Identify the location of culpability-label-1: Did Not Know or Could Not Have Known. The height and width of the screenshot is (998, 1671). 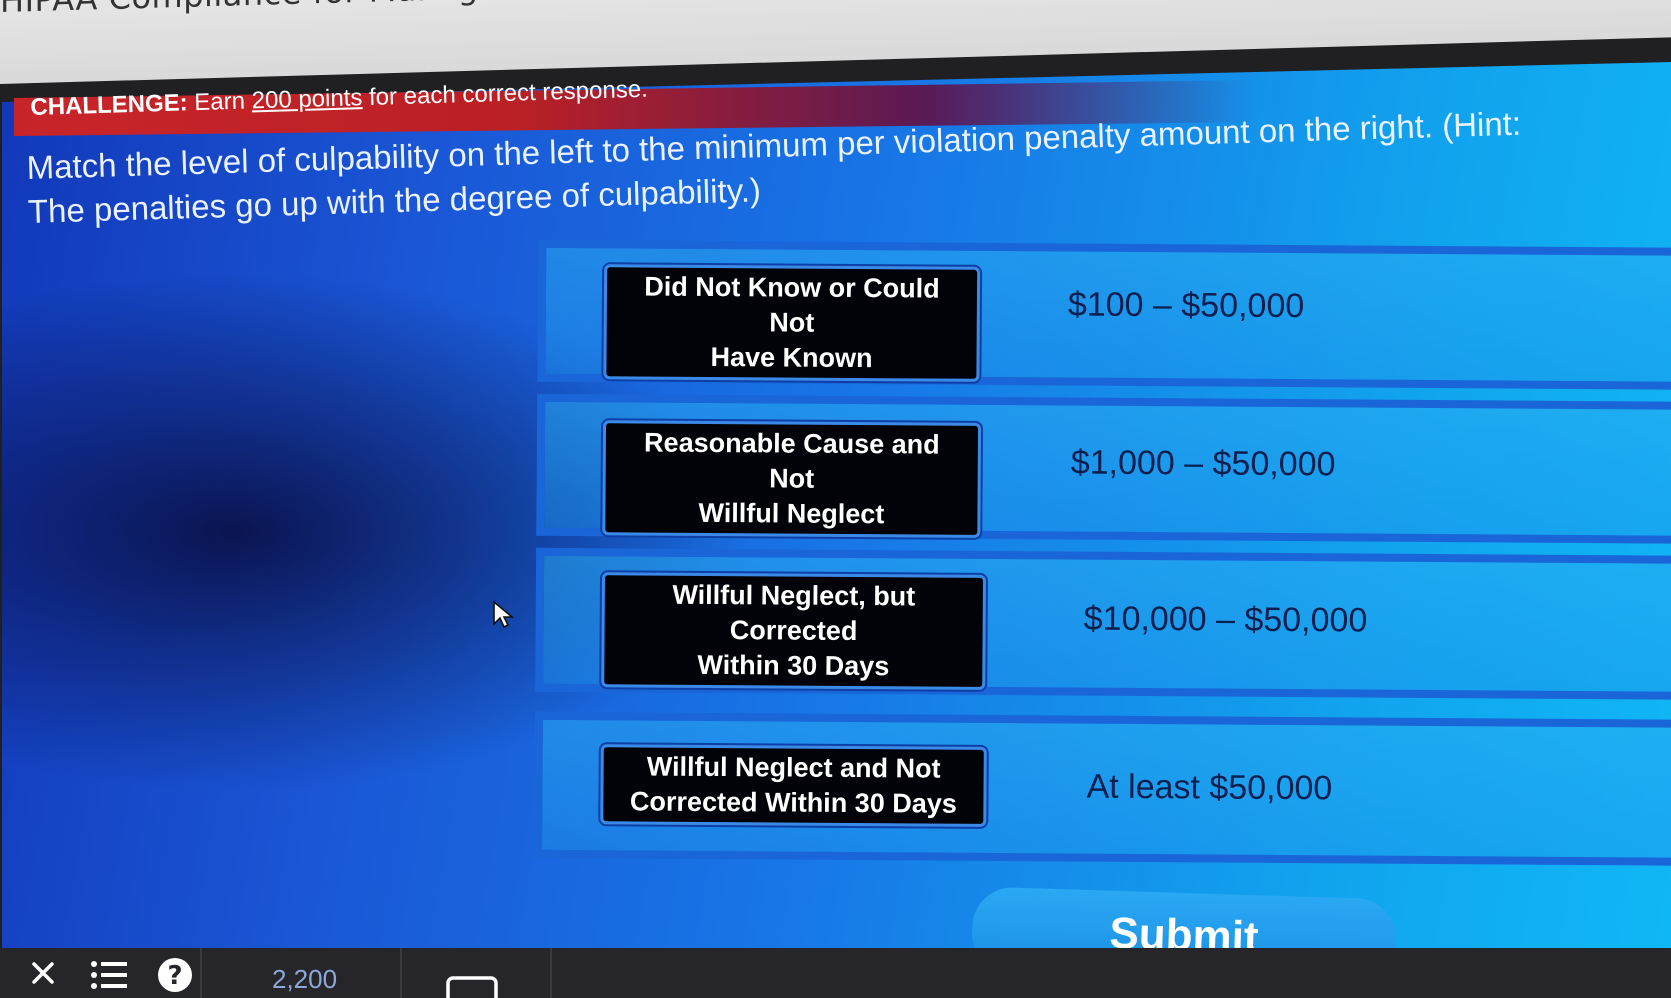
(792, 323).